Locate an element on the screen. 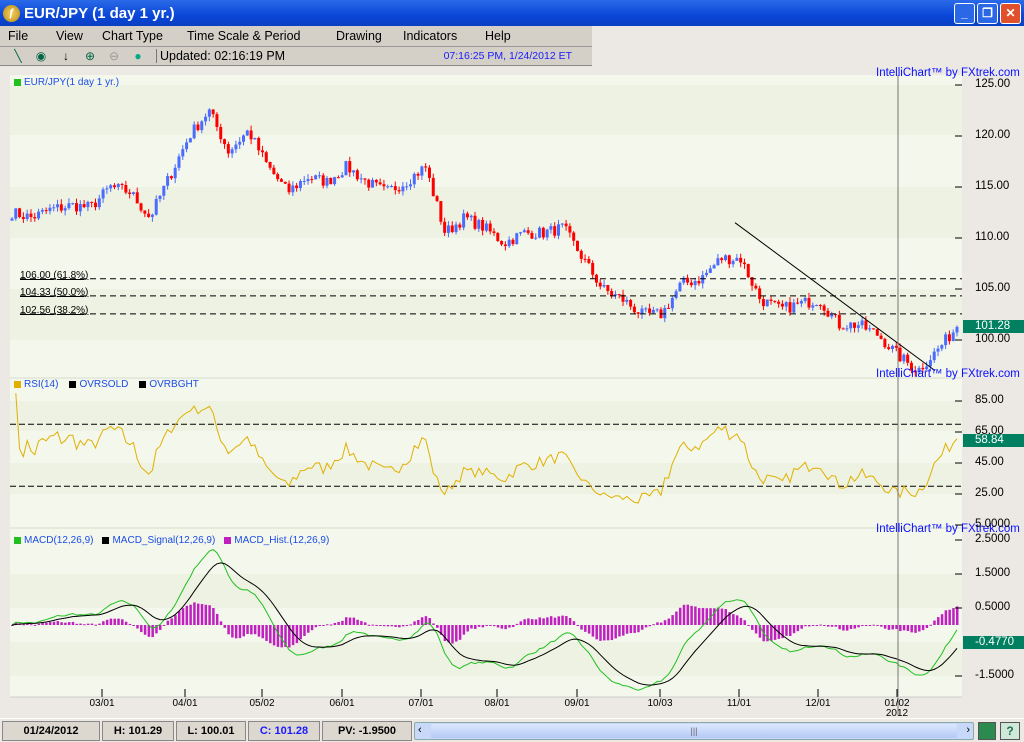 This screenshot has height=742, width=1024. horizontal-scrollbar: ‹ ||| › is located at coordinates (694, 731).